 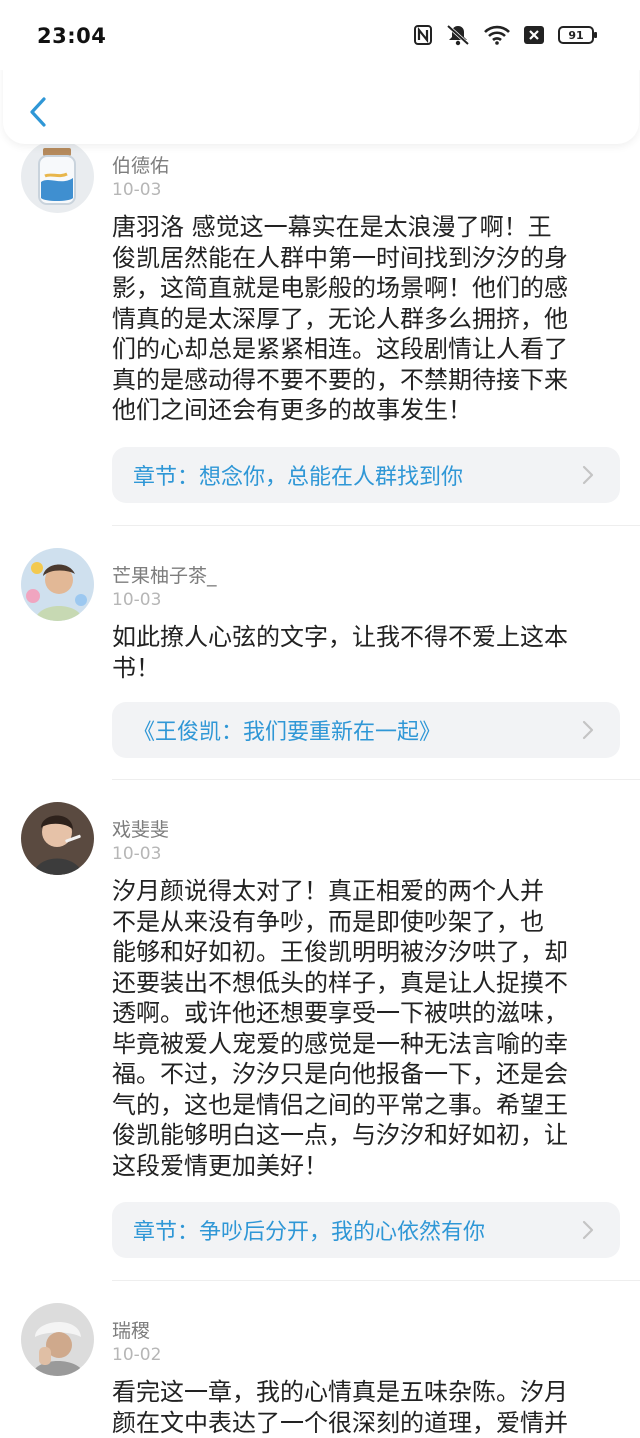 I want to click on status-icons: 91, so click(x=505, y=35).